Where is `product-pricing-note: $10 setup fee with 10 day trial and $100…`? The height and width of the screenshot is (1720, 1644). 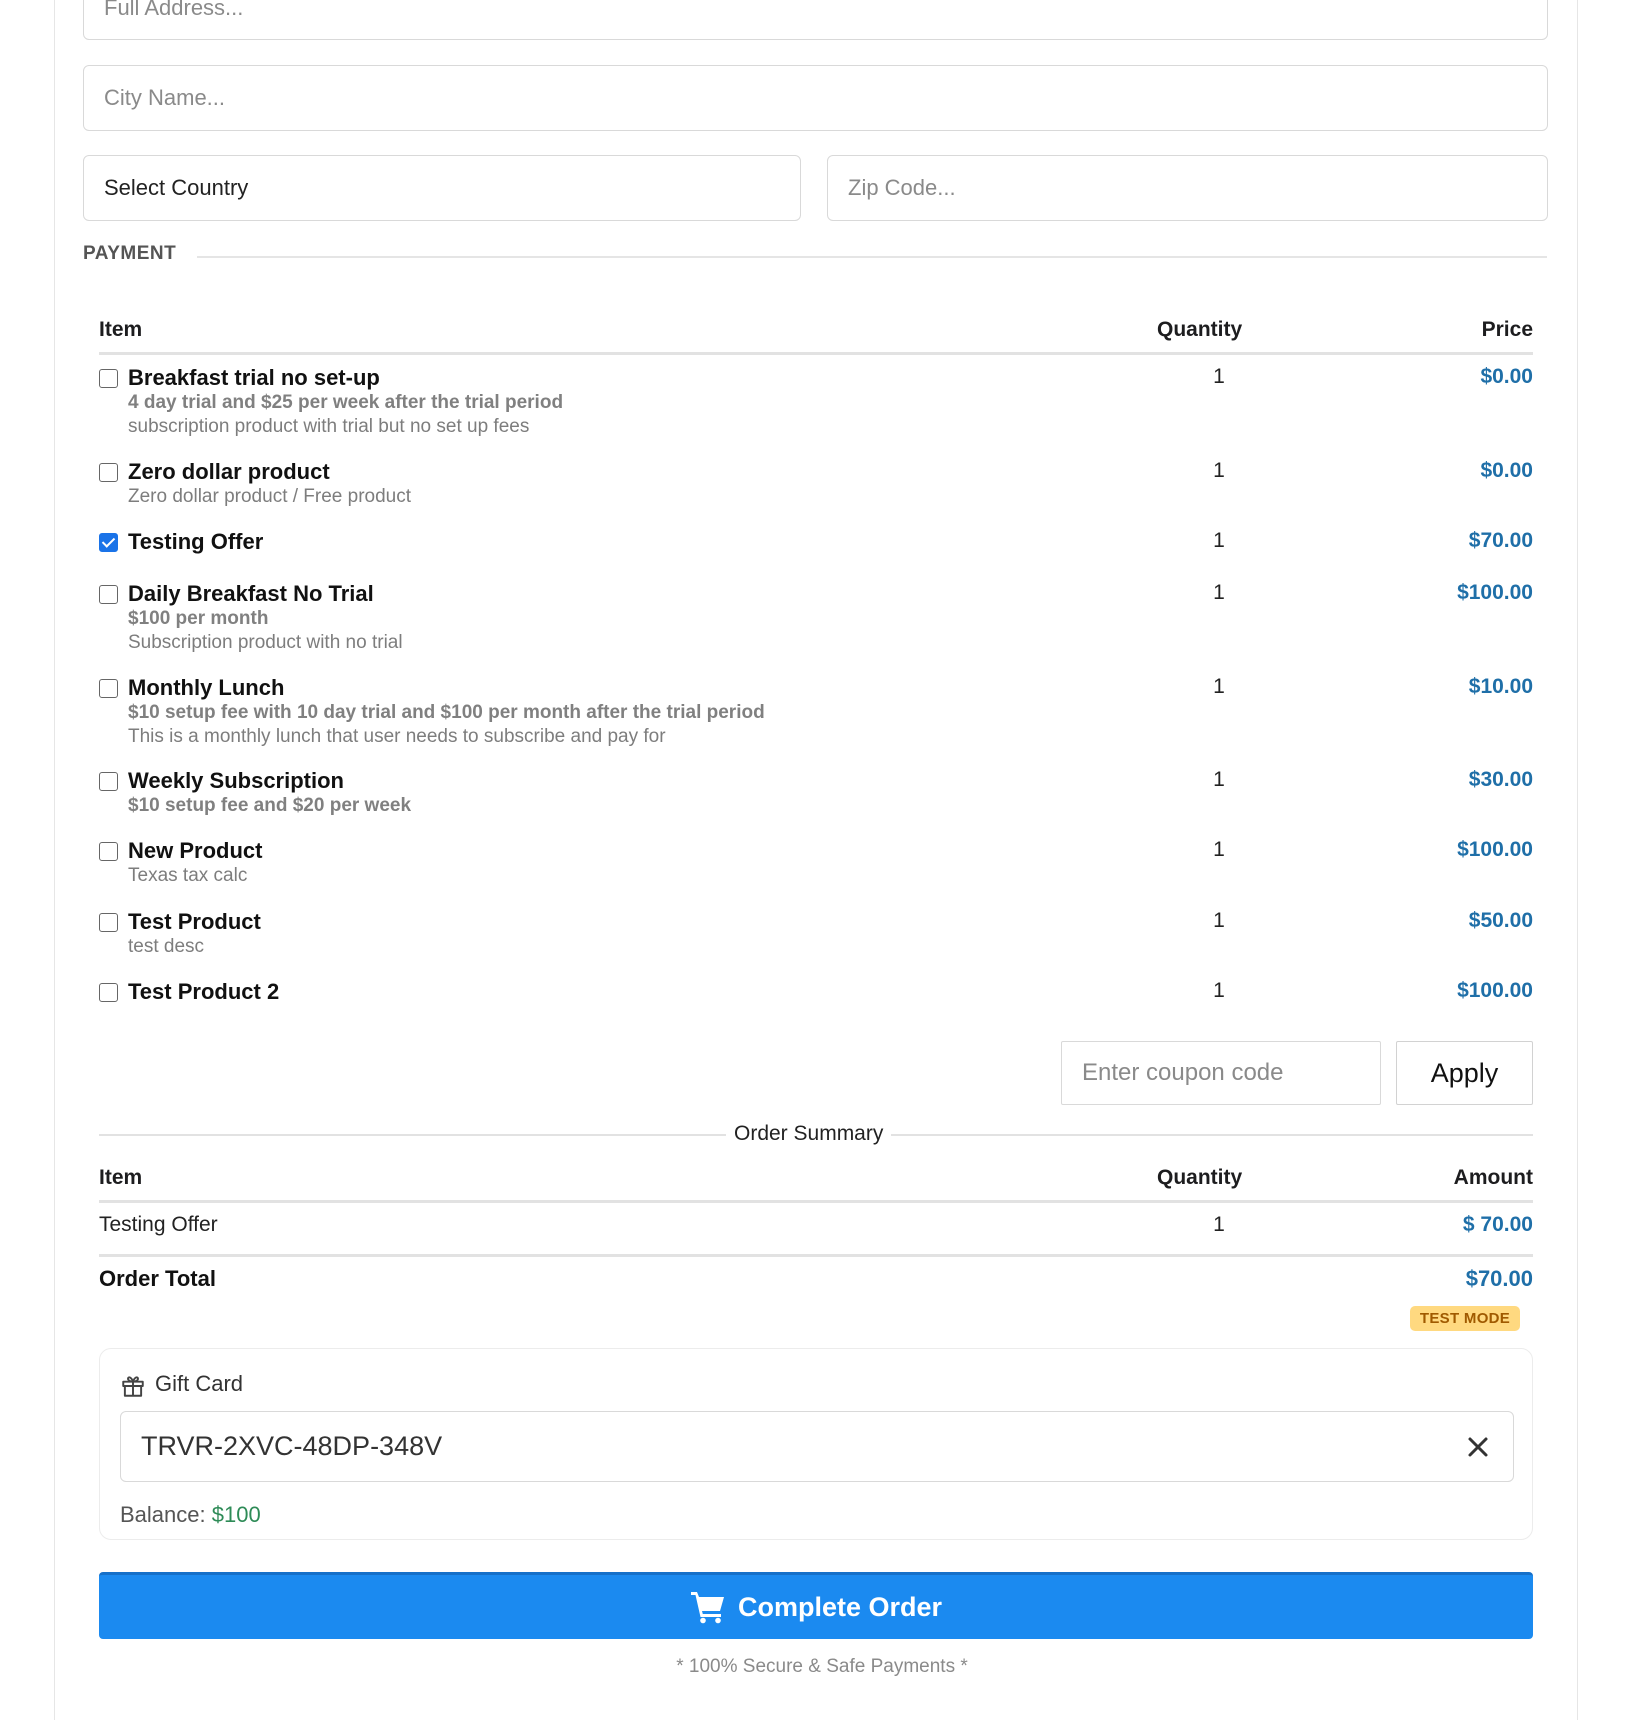 product-pricing-note: $10 setup fee with 10 day trial and $100… is located at coordinates (446, 712).